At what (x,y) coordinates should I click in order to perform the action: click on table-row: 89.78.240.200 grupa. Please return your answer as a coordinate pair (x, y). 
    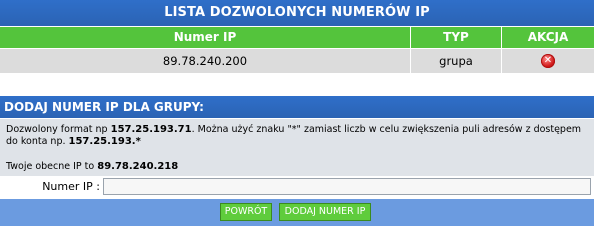
    Looking at the image, I should click on (297, 61).